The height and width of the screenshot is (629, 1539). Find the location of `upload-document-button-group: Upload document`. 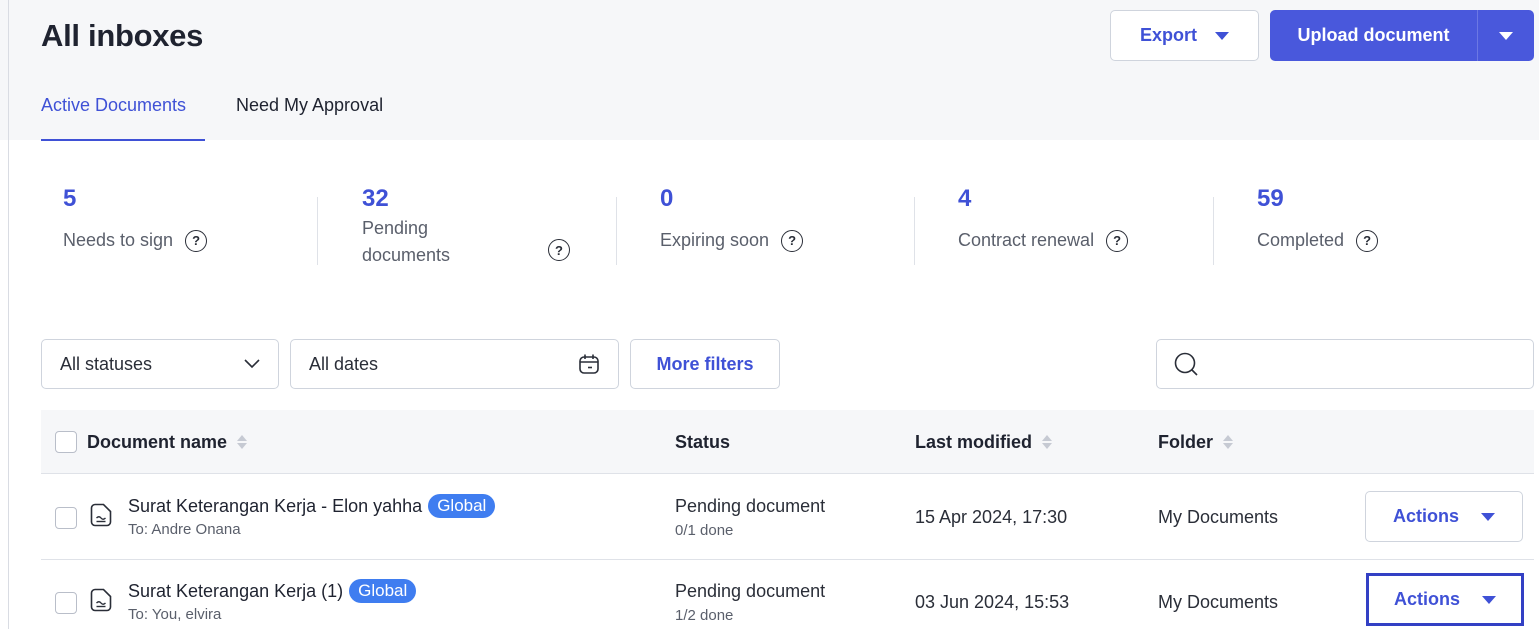

upload-document-button-group: Upload document is located at coordinates (1402, 35).